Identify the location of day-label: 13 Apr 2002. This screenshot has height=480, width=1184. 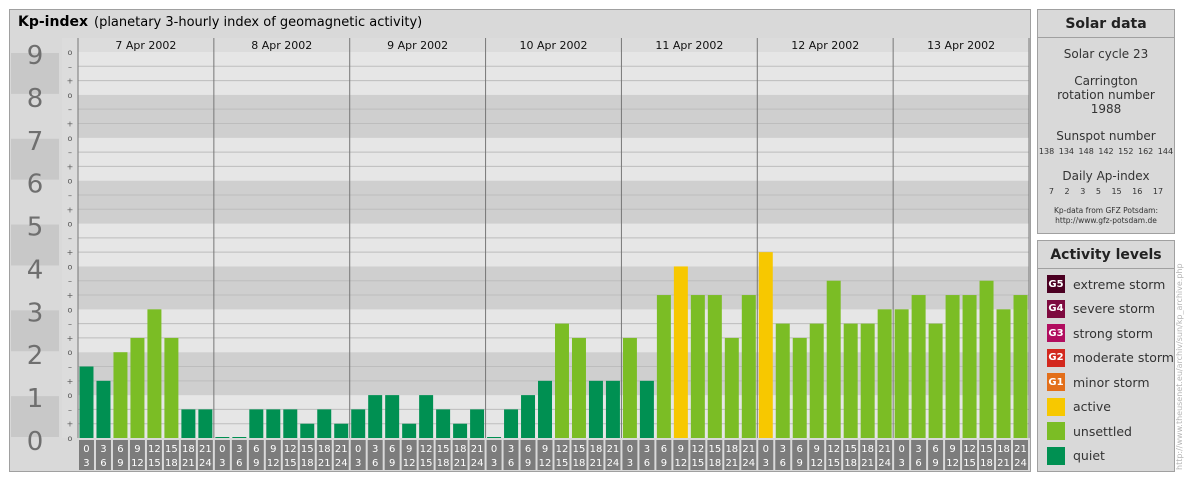
(961, 45).